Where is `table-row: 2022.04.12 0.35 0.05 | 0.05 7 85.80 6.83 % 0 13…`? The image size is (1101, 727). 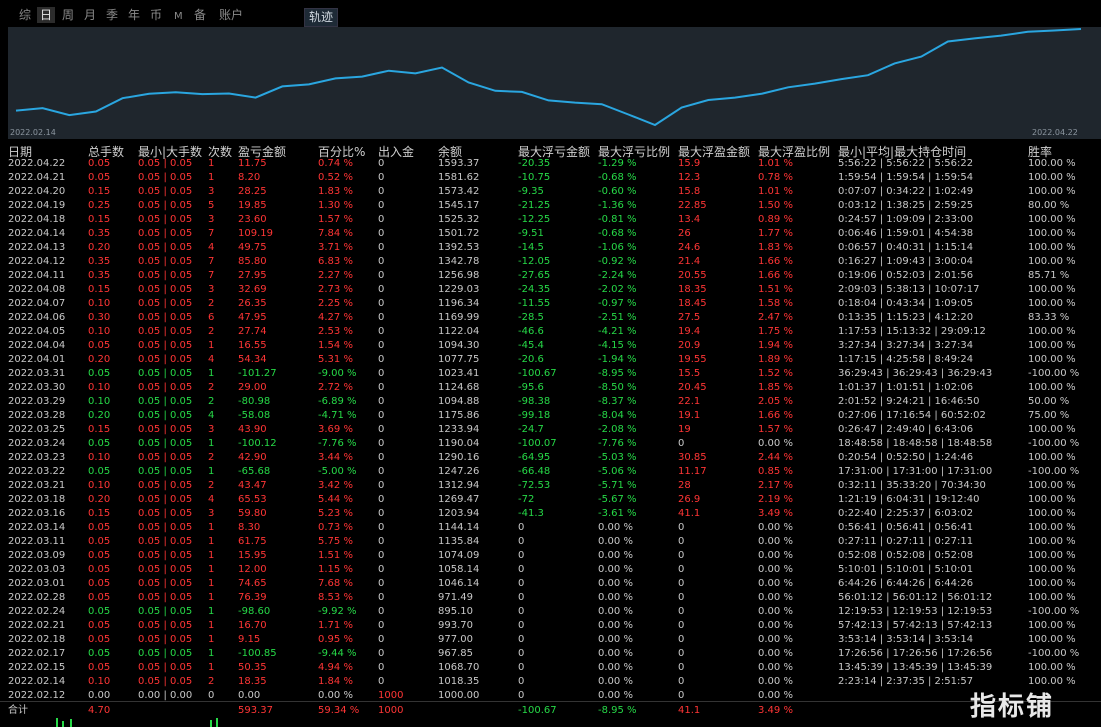
table-row: 2022.04.12 0.35 0.05 | 0.05 7 85.80 6.83 % 0 13… is located at coordinates (550, 262).